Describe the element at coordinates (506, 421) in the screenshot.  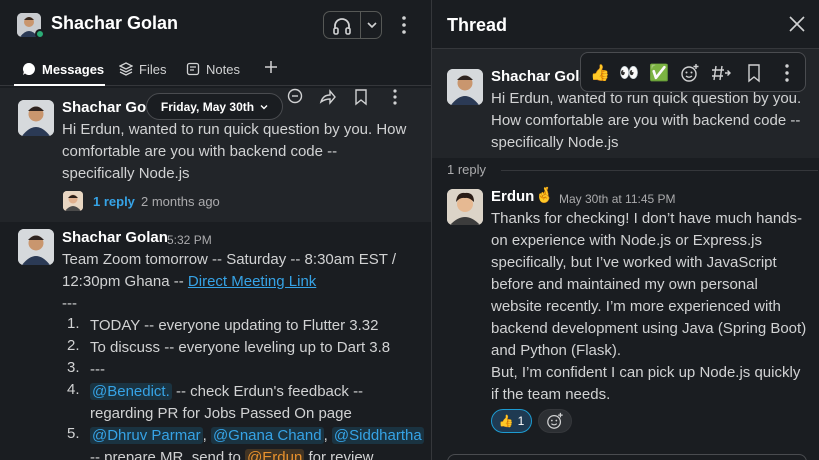
I see `reaction-emoji: 👍` at that location.